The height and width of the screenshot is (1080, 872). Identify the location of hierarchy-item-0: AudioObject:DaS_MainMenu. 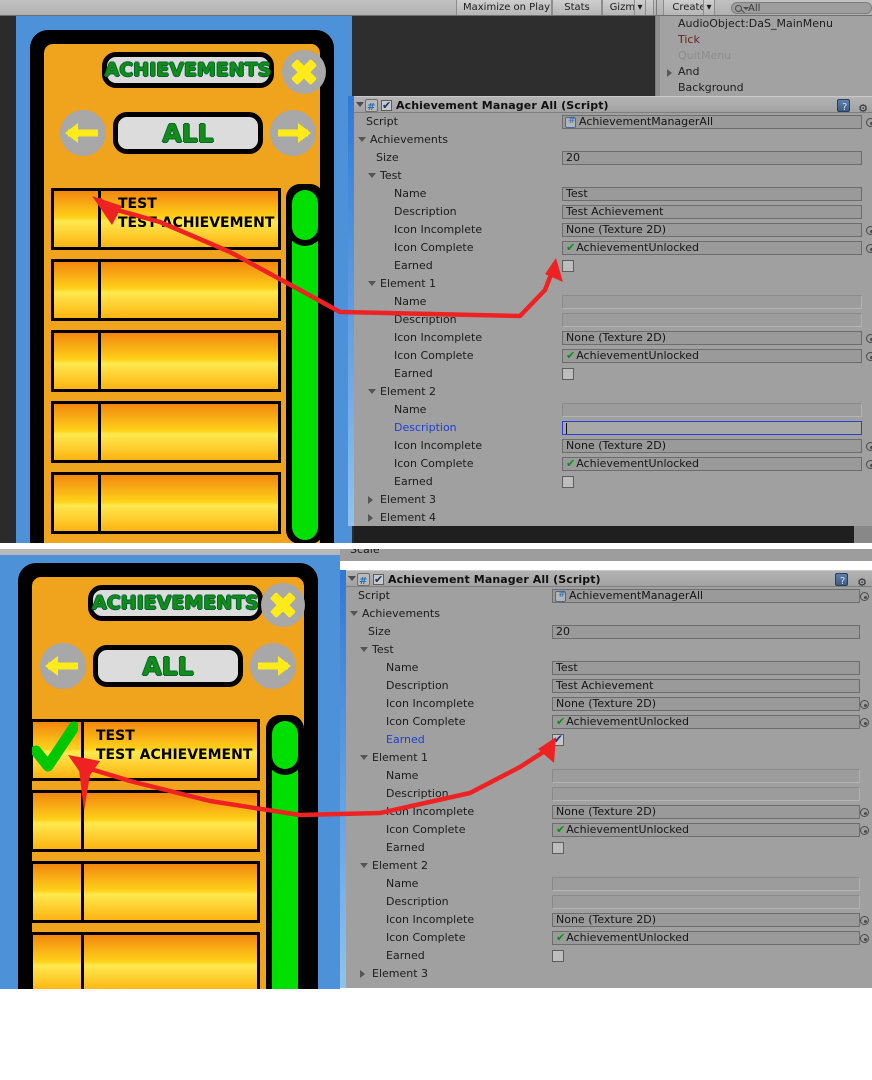
(764, 24).